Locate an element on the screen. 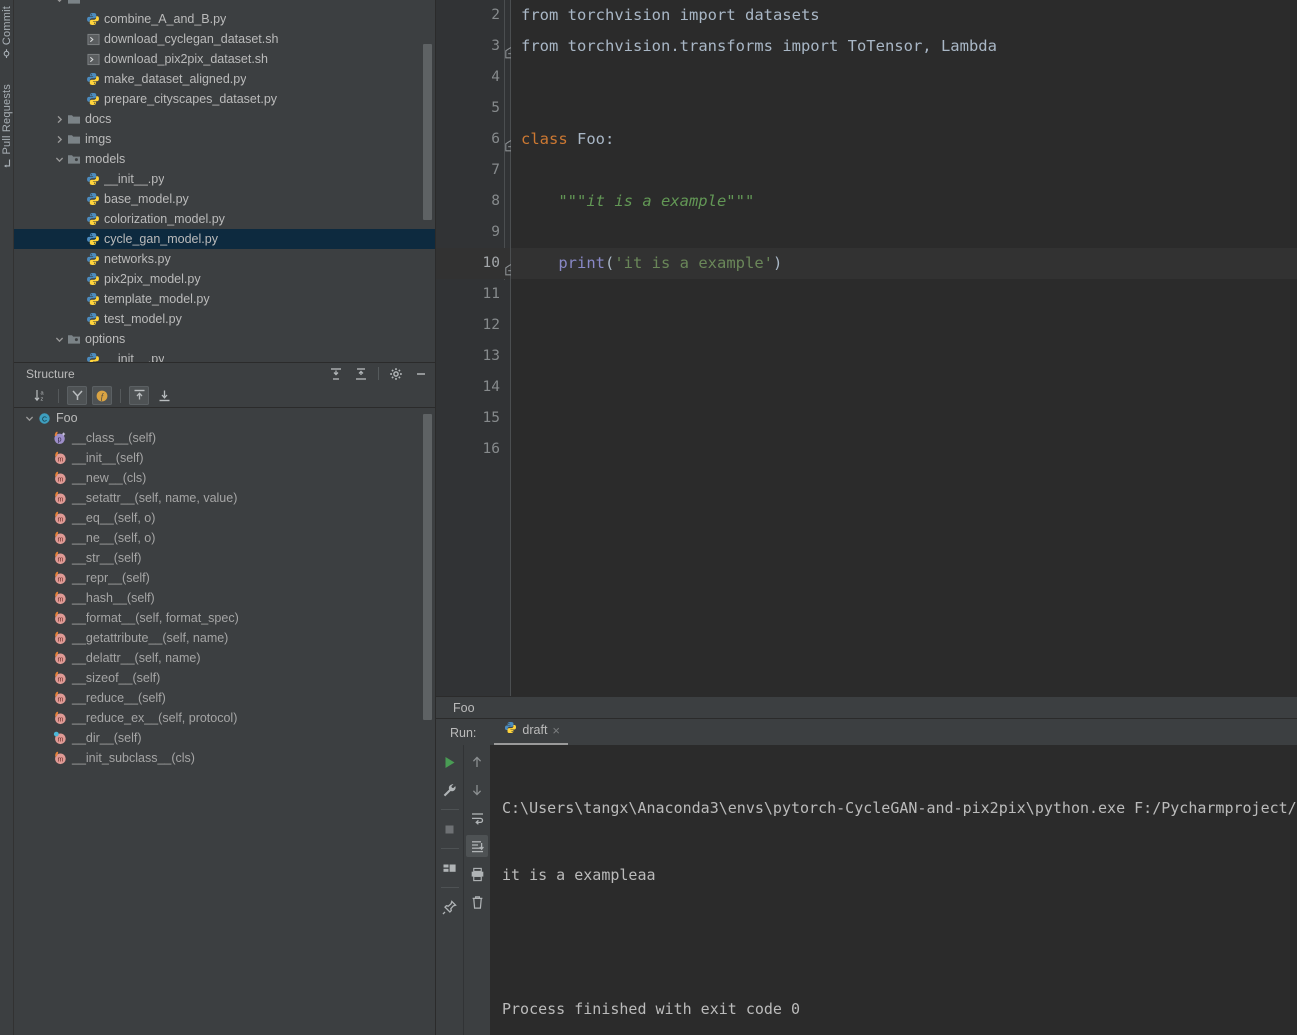 The width and height of the screenshot is (1297, 1035). project-tree-item-test-model-py: test_model.py is located at coordinates (224, 319).